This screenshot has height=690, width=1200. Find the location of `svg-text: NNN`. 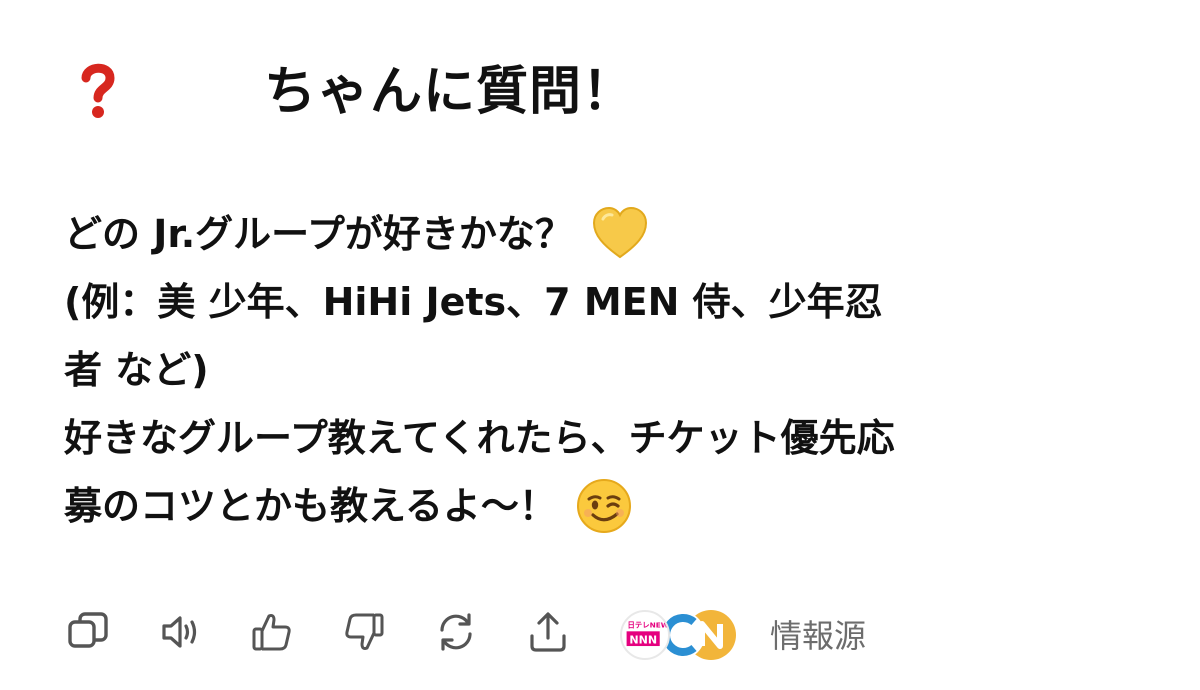

svg-text: NNN is located at coordinates (643, 639).